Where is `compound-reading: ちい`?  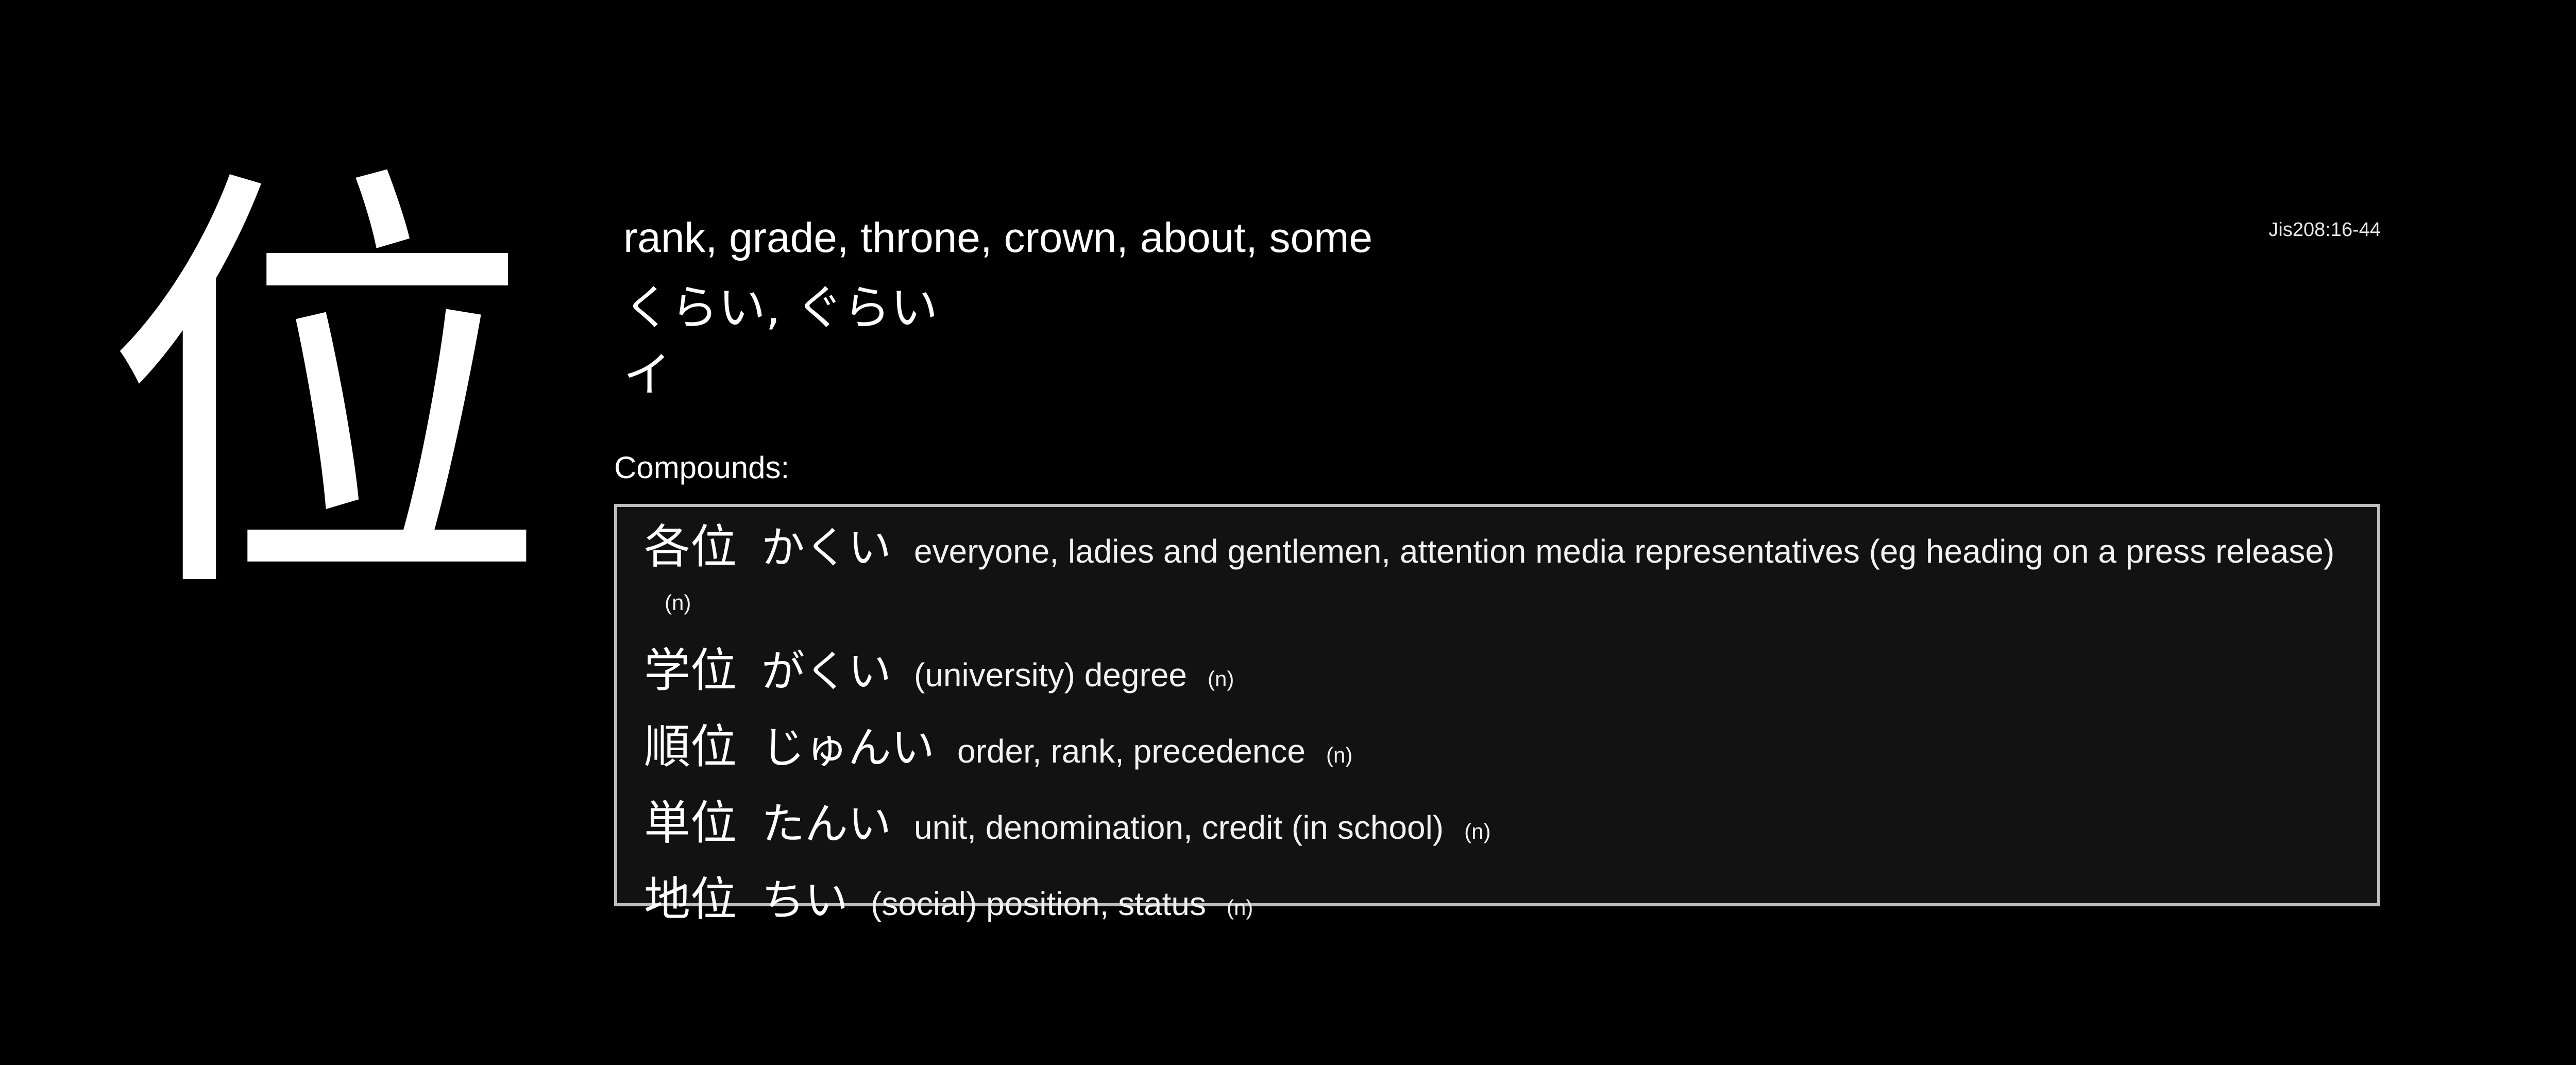
compound-reading: ちい is located at coordinates (805, 900).